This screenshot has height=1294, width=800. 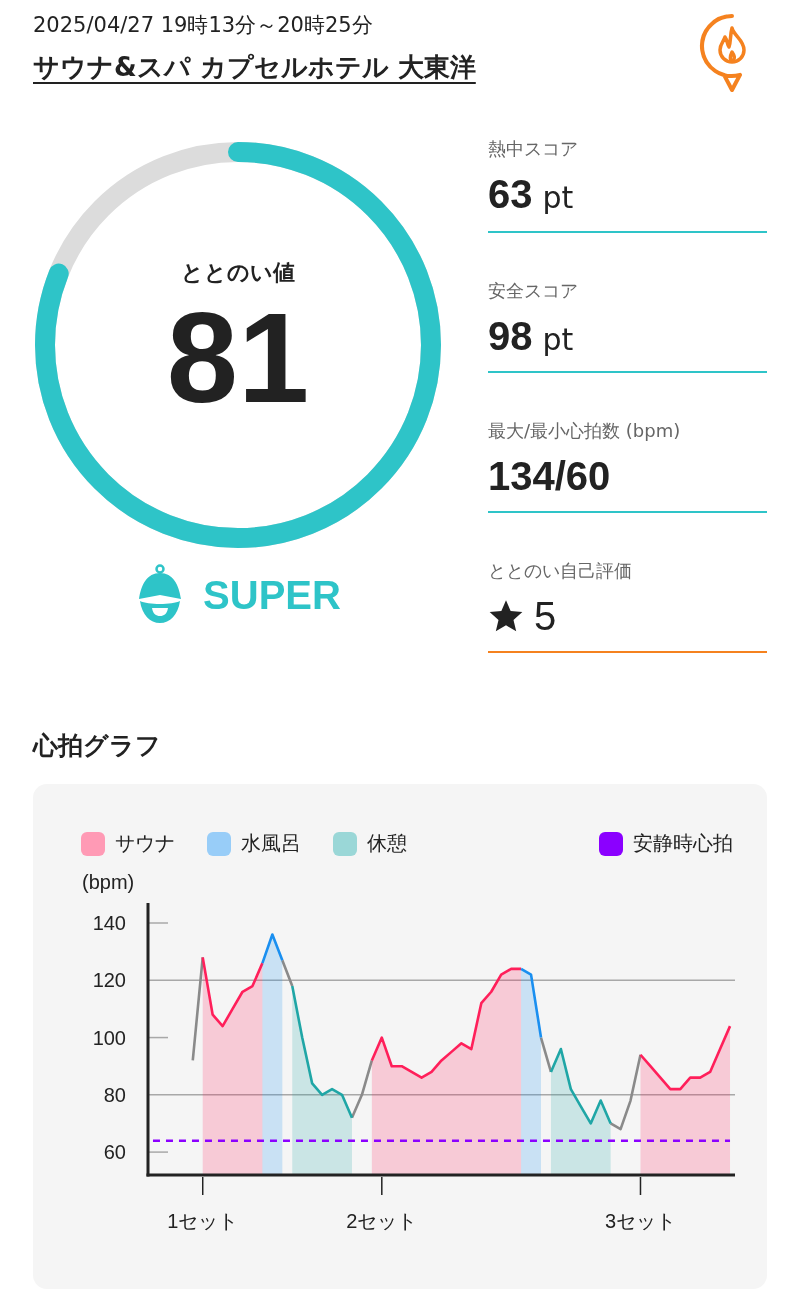 What do you see at coordinates (506, 616) in the screenshot?
I see `star-icon` at bounding box center [506, 616].